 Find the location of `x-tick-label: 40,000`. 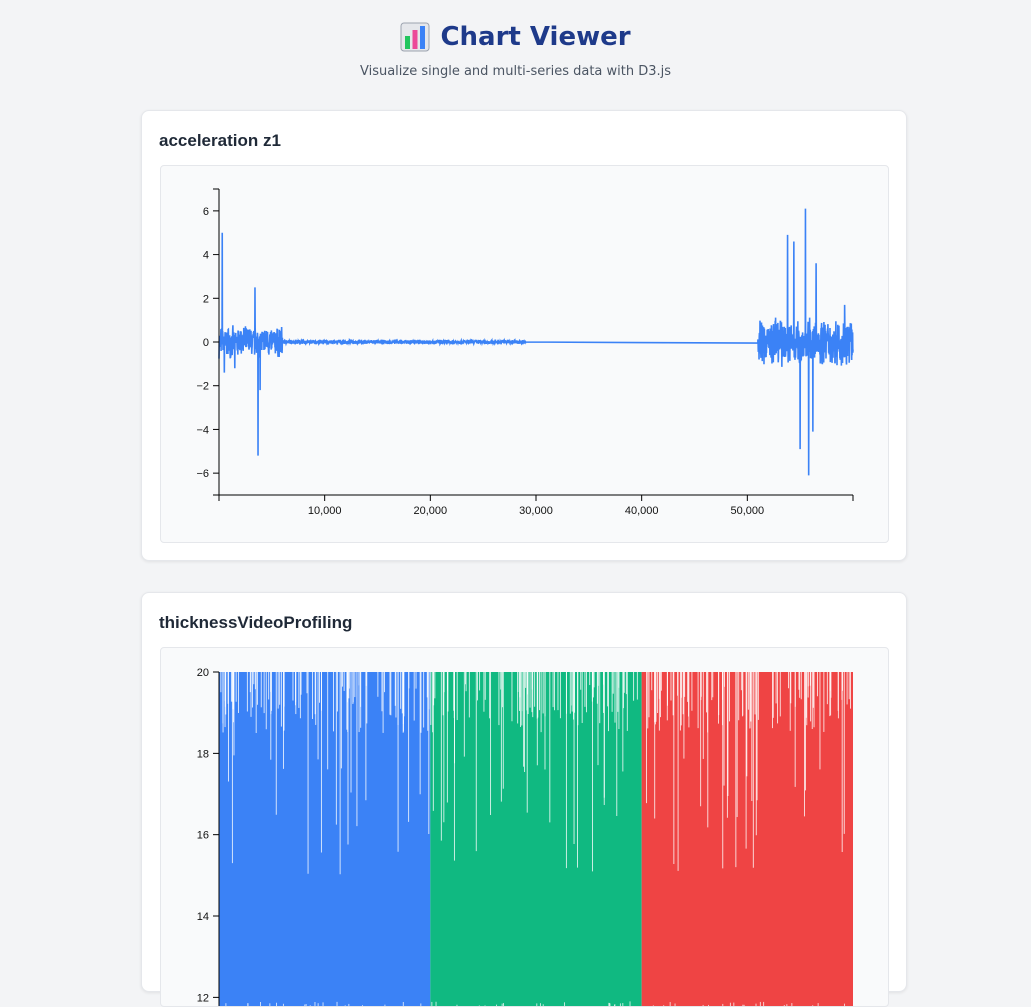

x-tick-label: 40,000 is located at coordinates (642, 511).